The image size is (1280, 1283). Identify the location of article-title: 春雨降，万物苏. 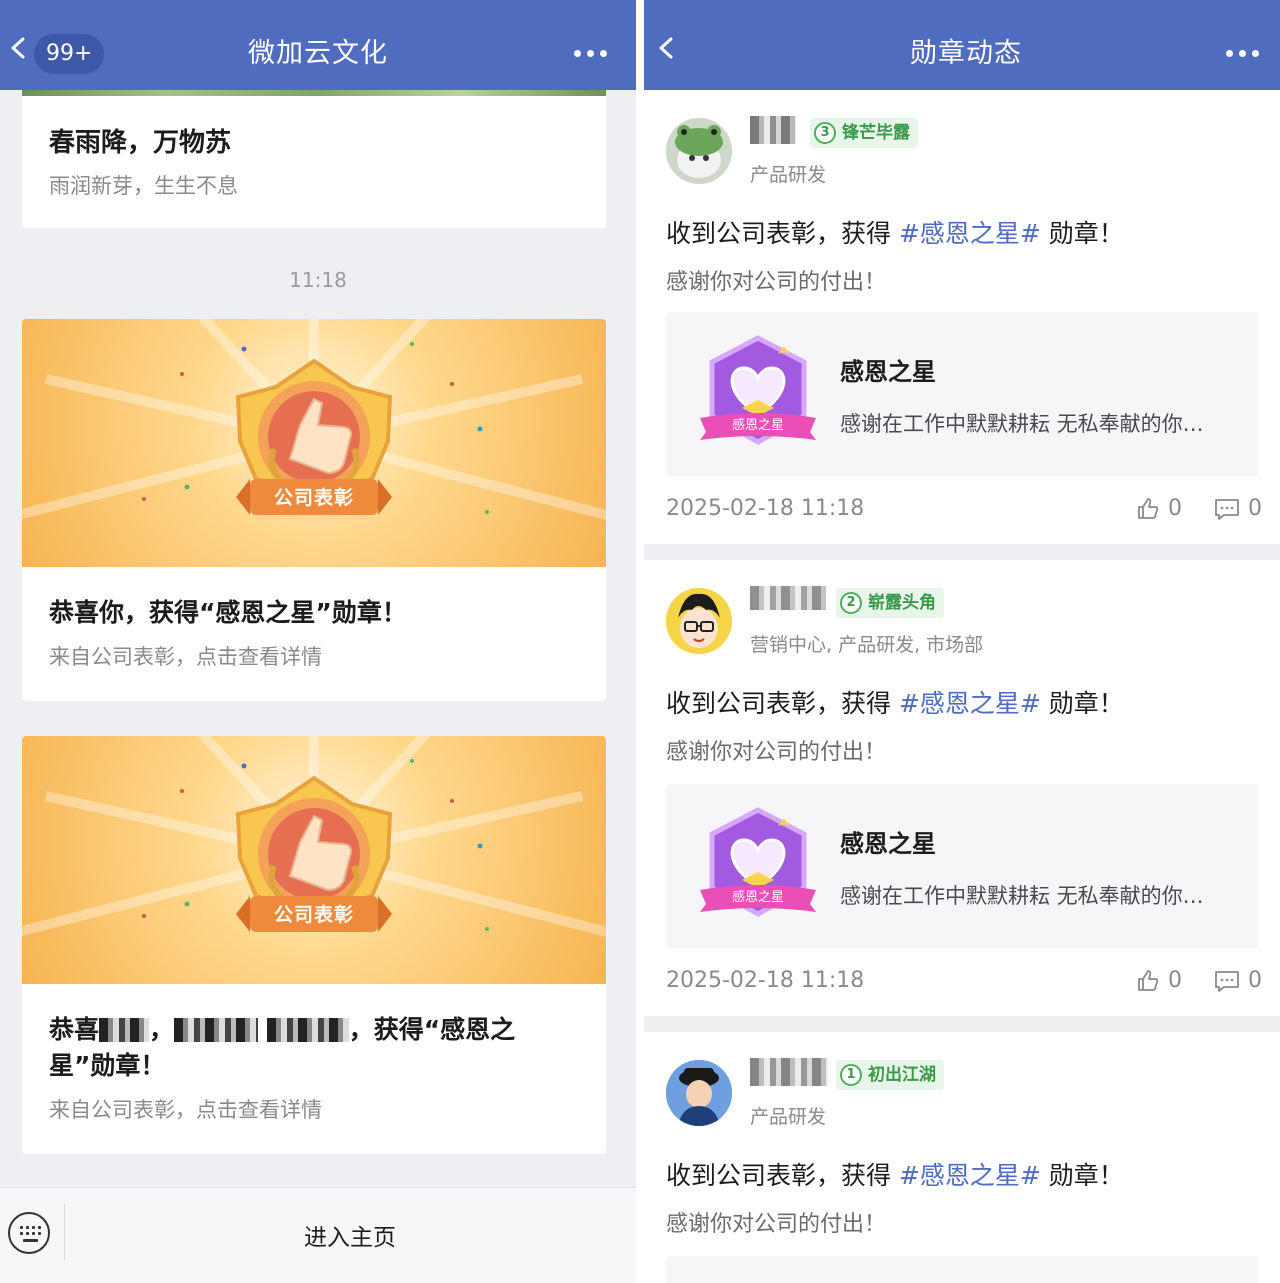
(140, 143).